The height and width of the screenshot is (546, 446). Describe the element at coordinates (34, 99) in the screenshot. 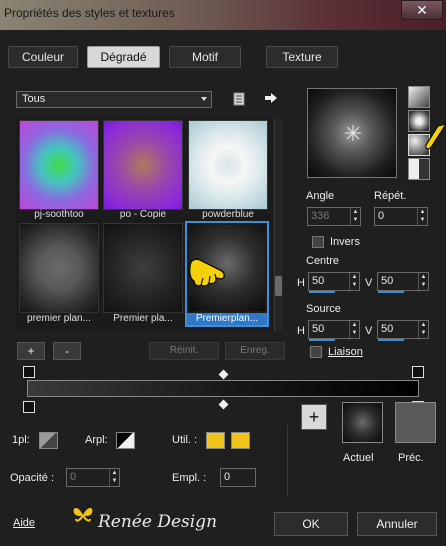

I see `category-dropdown-value: Tous` at that location.